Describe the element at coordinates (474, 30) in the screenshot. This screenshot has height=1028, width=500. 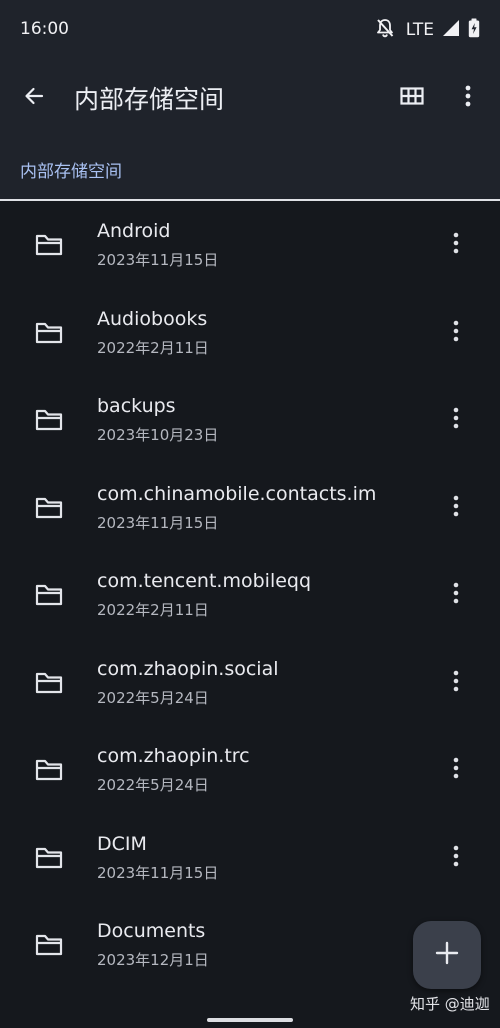
I see `battery-charging-icon` at that location.